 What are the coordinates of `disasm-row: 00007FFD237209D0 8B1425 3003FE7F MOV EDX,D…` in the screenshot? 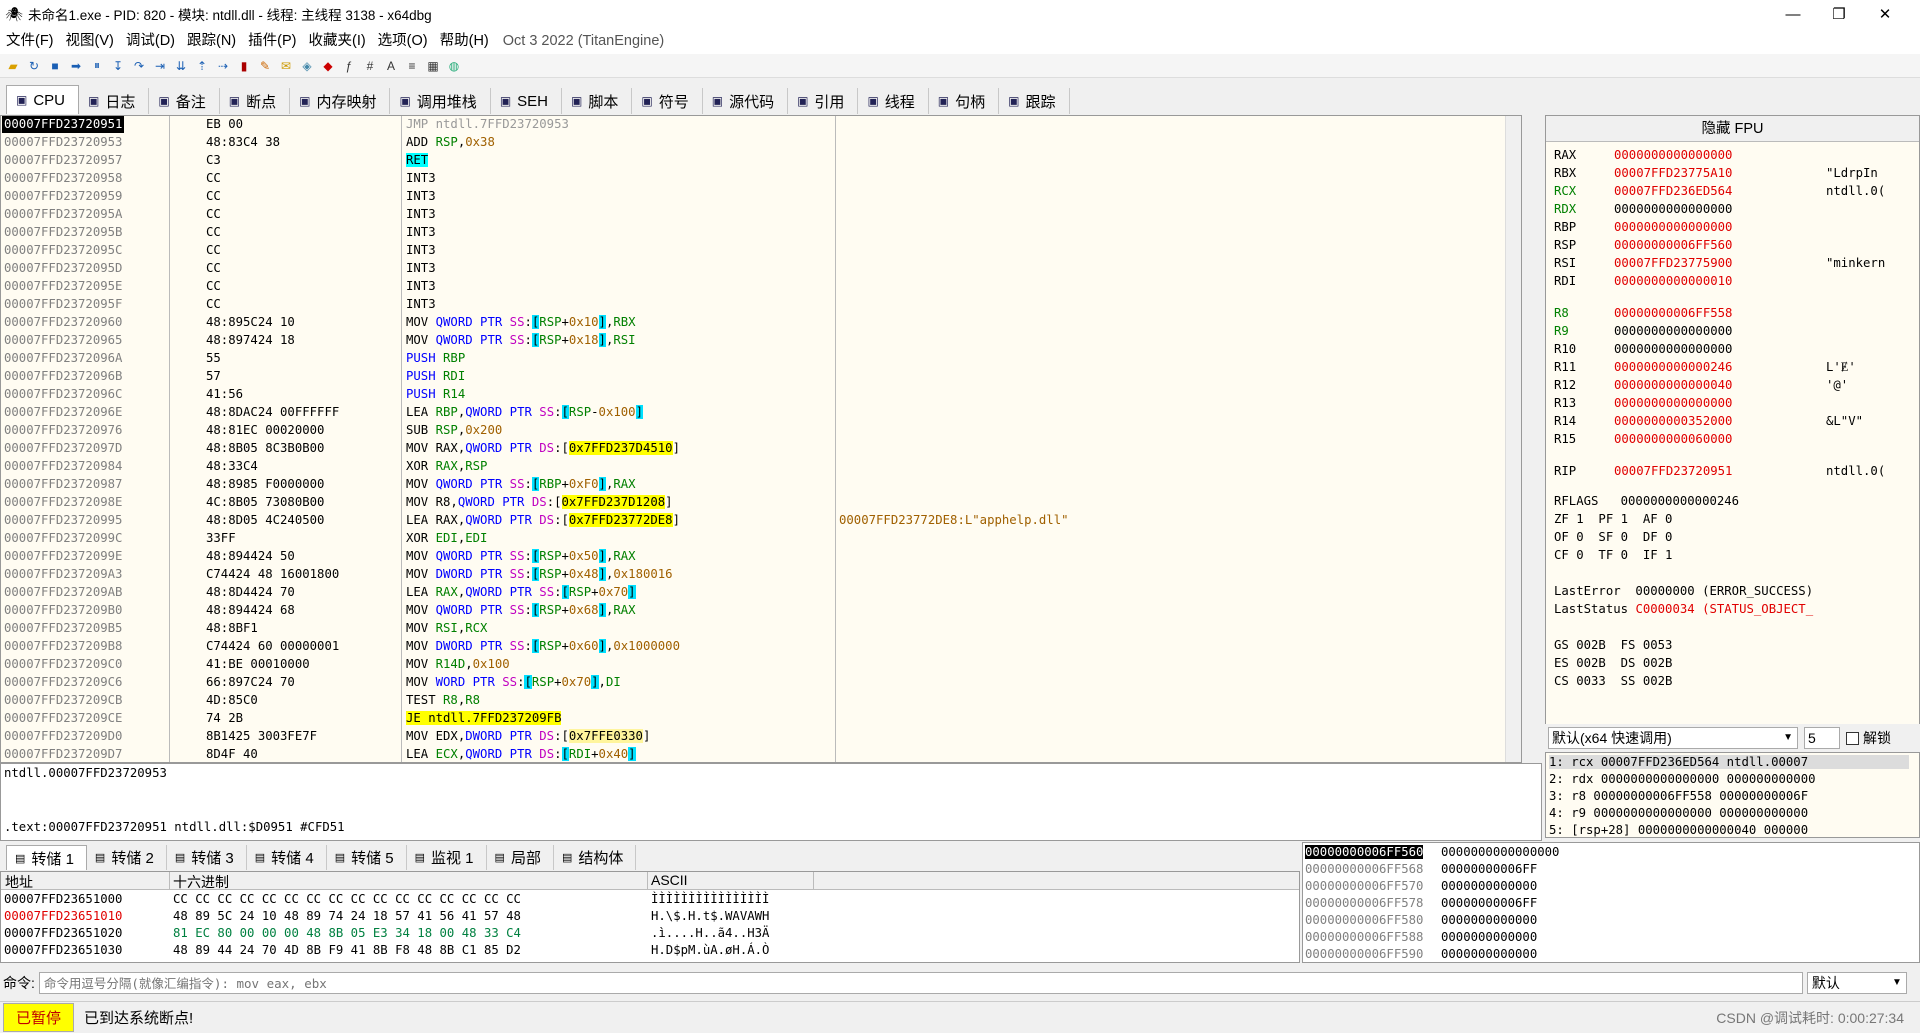 It's located at (753, 736).